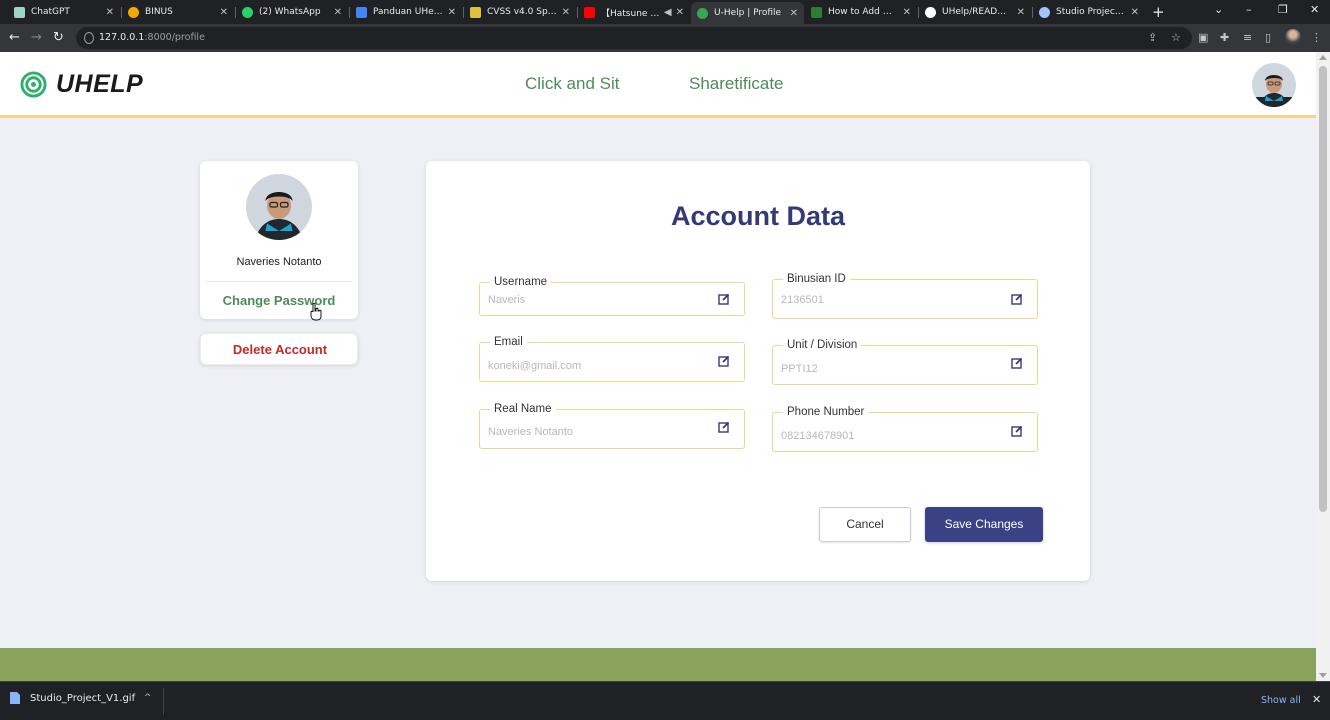  I want to click on browser-tab: ChatGPT ✕, so click(64, 12).